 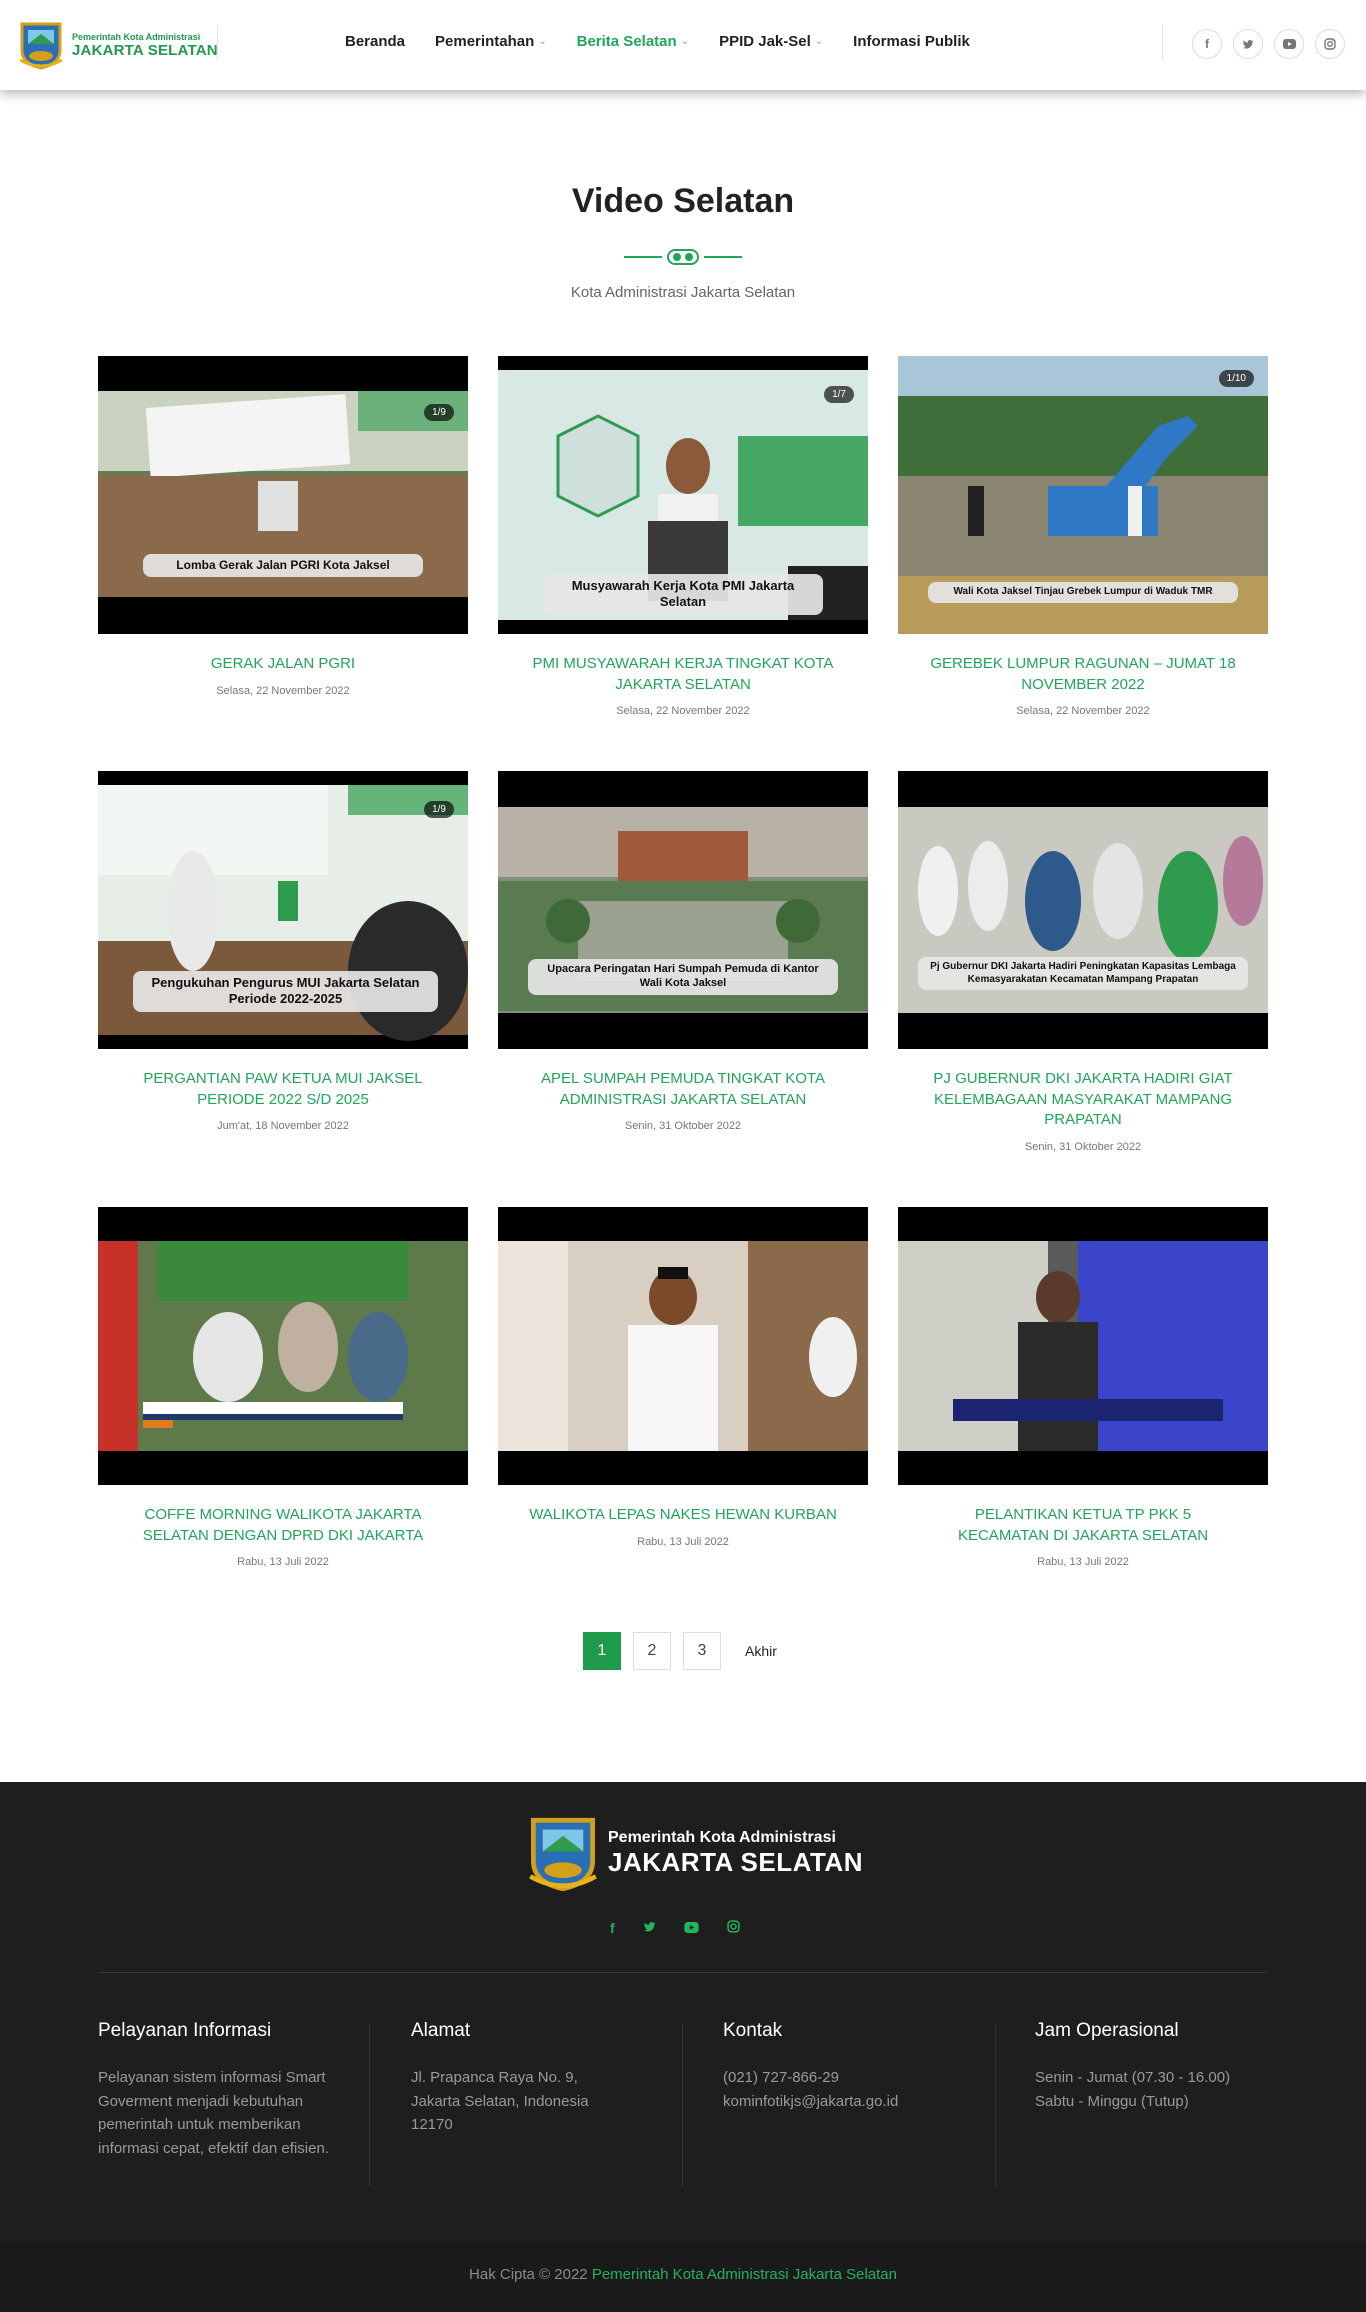 What do you see at coordinates (485, 41) in the screenshot?
I see `nav-label: Pemerintahan` at bounding box center [485, 41].